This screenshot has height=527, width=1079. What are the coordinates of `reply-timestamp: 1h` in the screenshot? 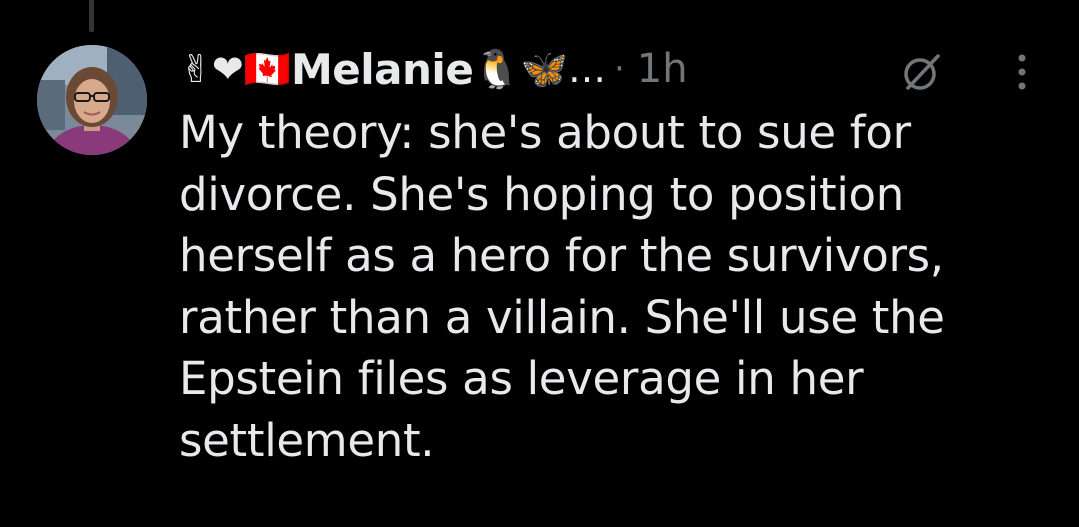 It's located at (662, 69).